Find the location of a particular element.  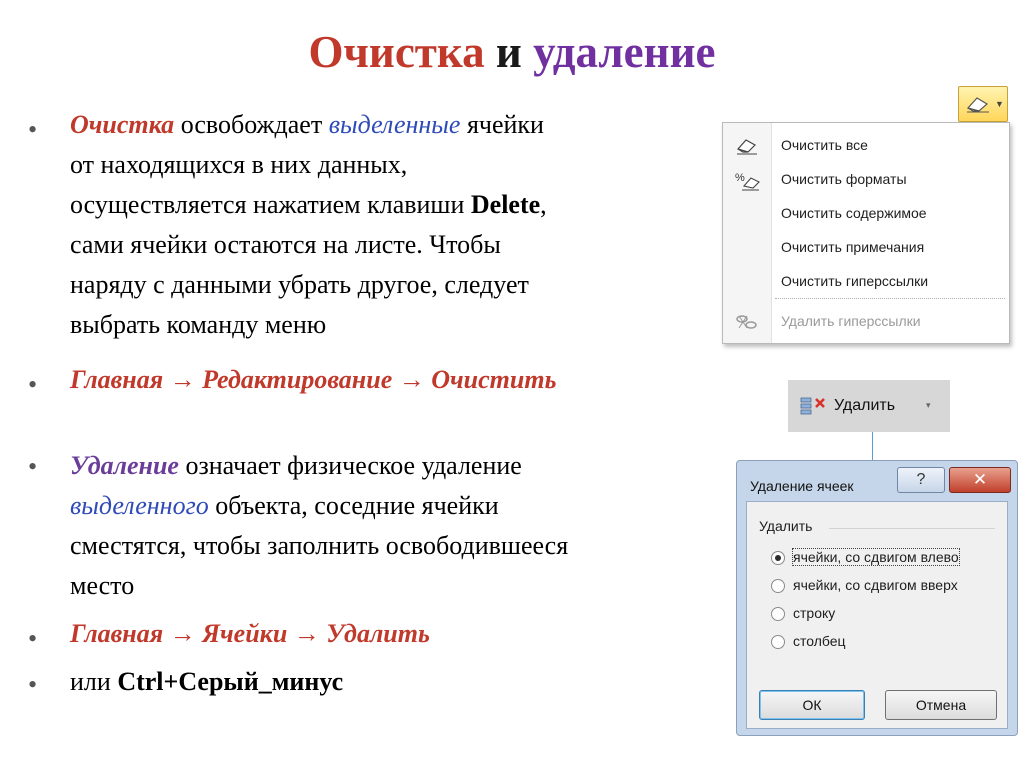

para1-line-4: сами ячейки остаются на листе. Чтобы is located at coordinates (285, 244).